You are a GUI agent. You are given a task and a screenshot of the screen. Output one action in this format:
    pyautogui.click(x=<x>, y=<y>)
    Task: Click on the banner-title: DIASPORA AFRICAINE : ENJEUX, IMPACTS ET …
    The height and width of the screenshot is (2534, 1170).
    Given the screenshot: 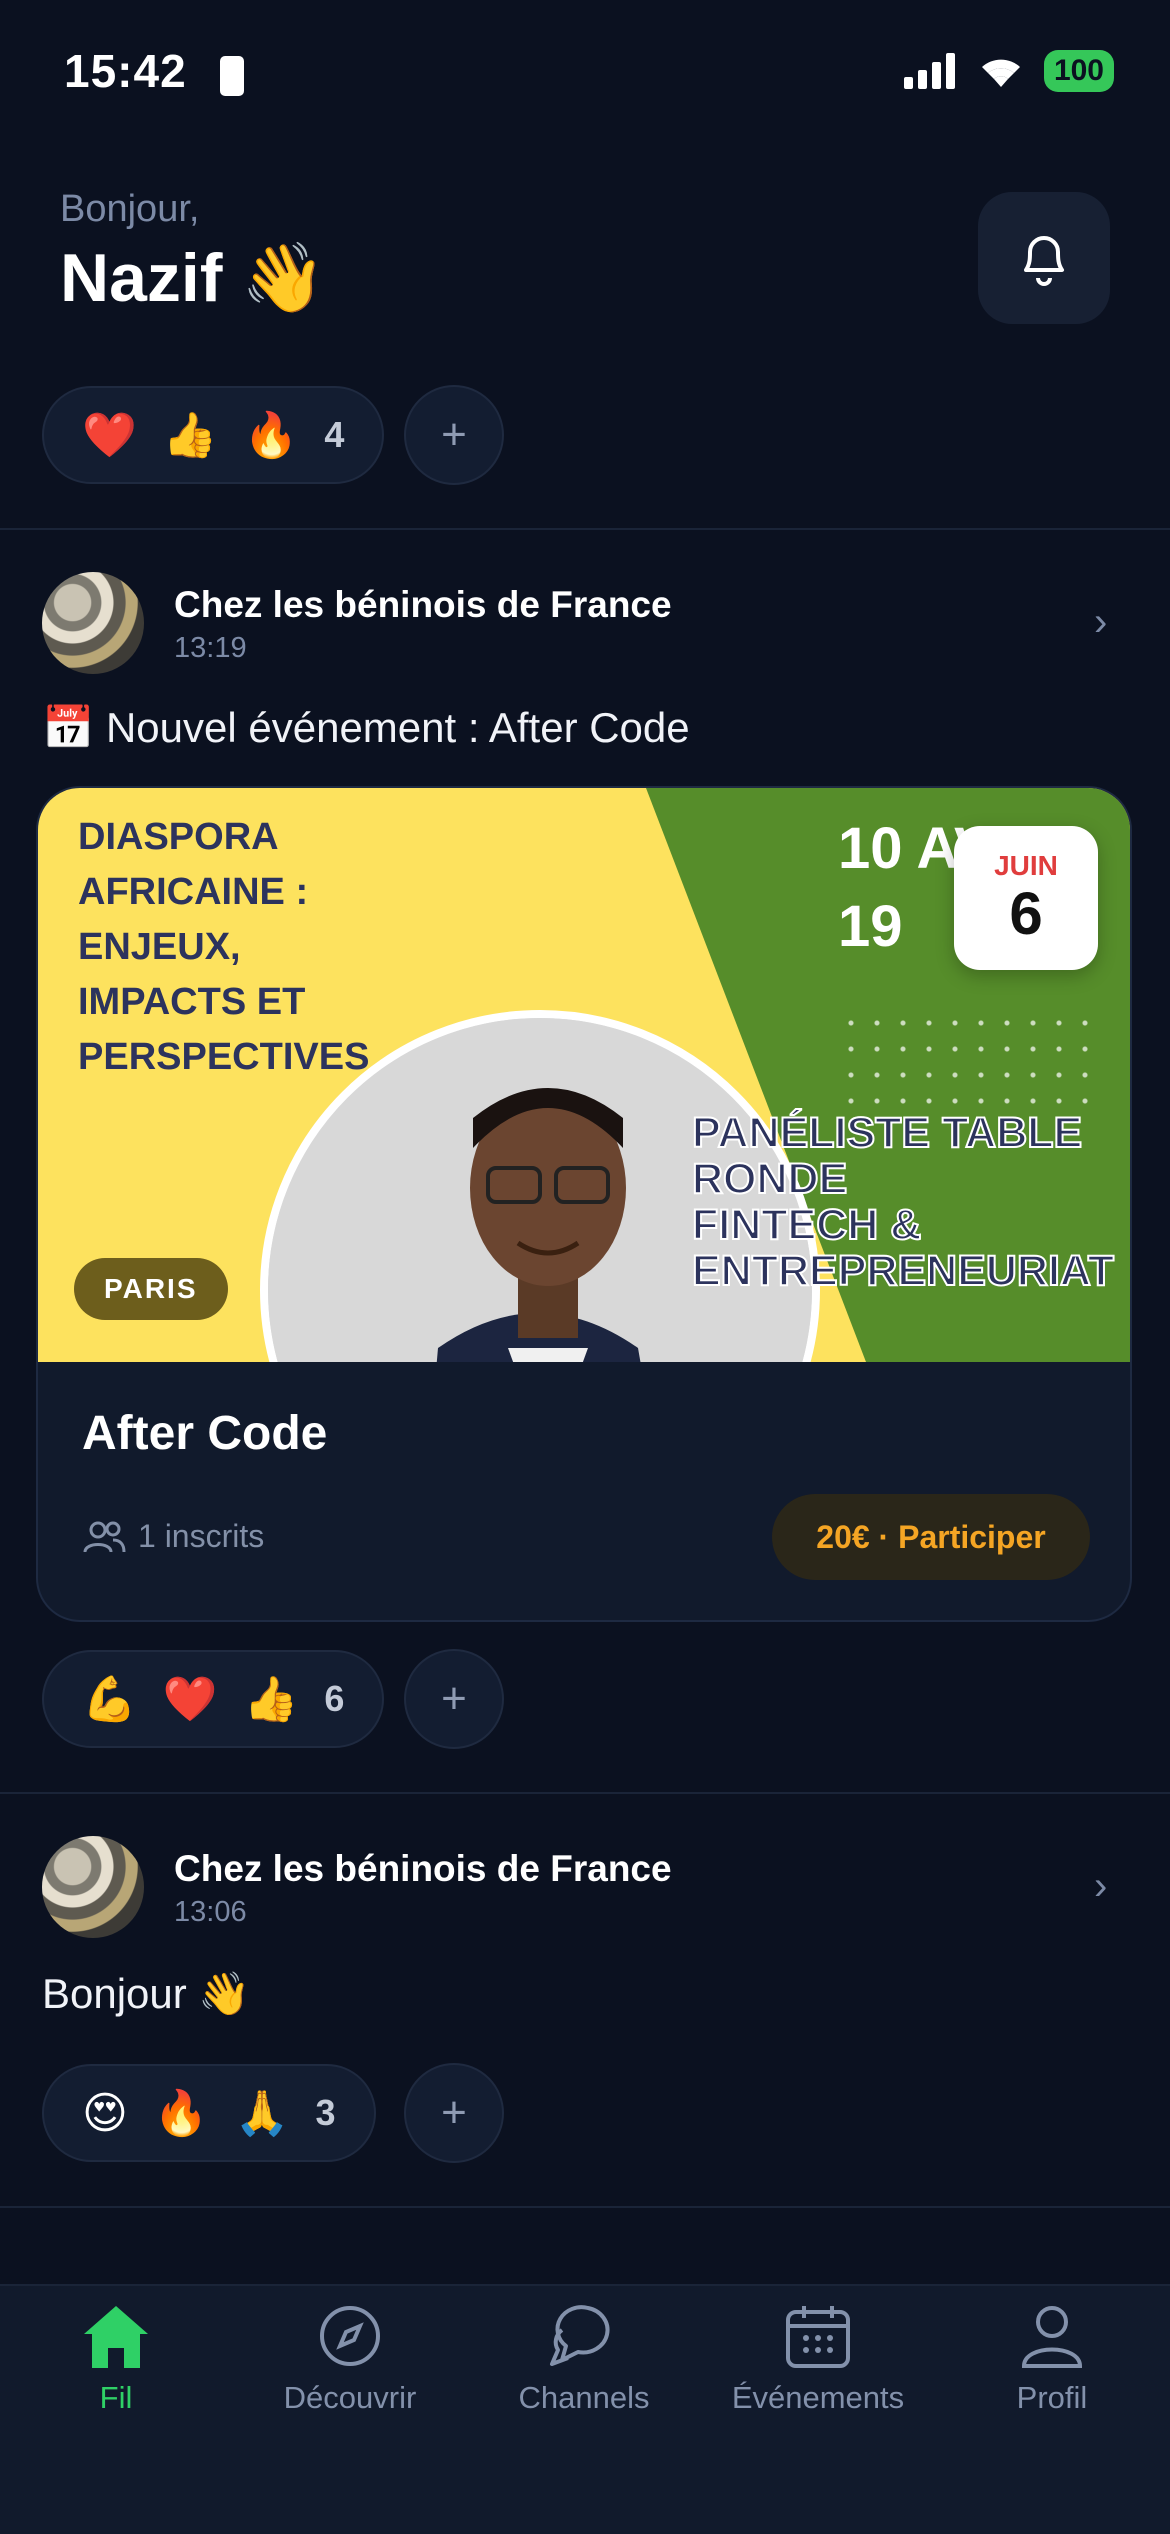 What is the action you would take?
    pyautogui.click(x=224, y=947)
    